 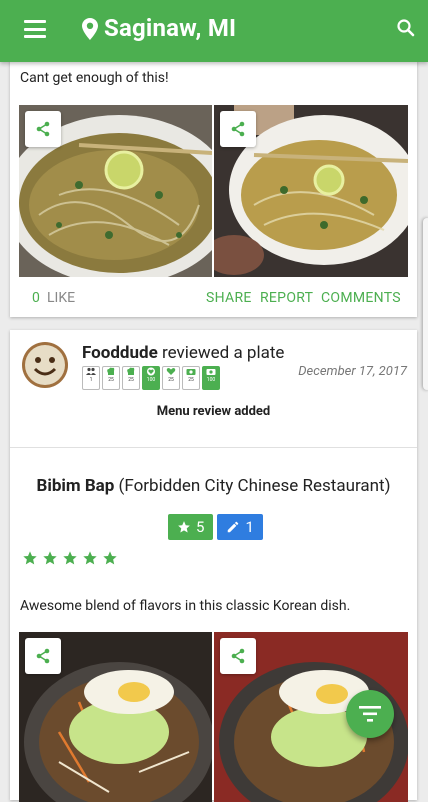 I want to click on restaurant-name: (Forbidden City Chinese Restaurant), so click(x=252, y=486).